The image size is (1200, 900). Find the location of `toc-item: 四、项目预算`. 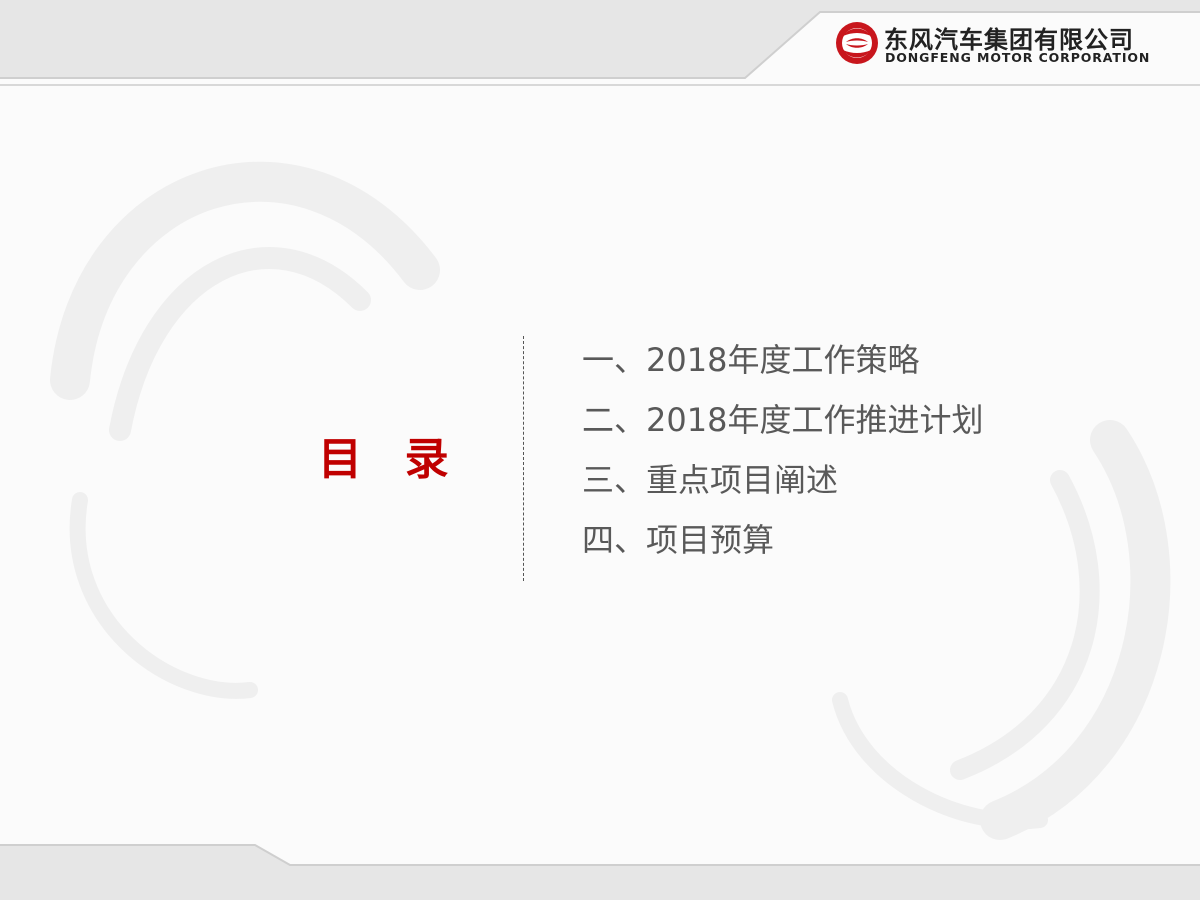

toc-item: 四、项目预算 is located at coordinates (782, 540).